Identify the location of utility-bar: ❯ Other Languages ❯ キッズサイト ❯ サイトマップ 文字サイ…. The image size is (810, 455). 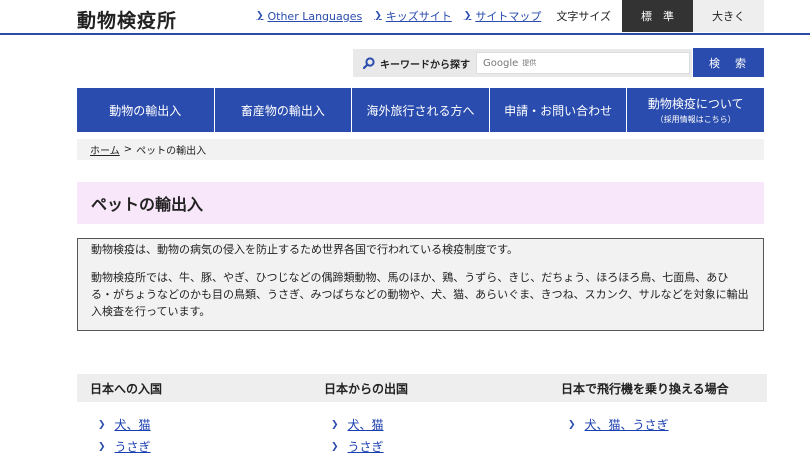
(510, 16).